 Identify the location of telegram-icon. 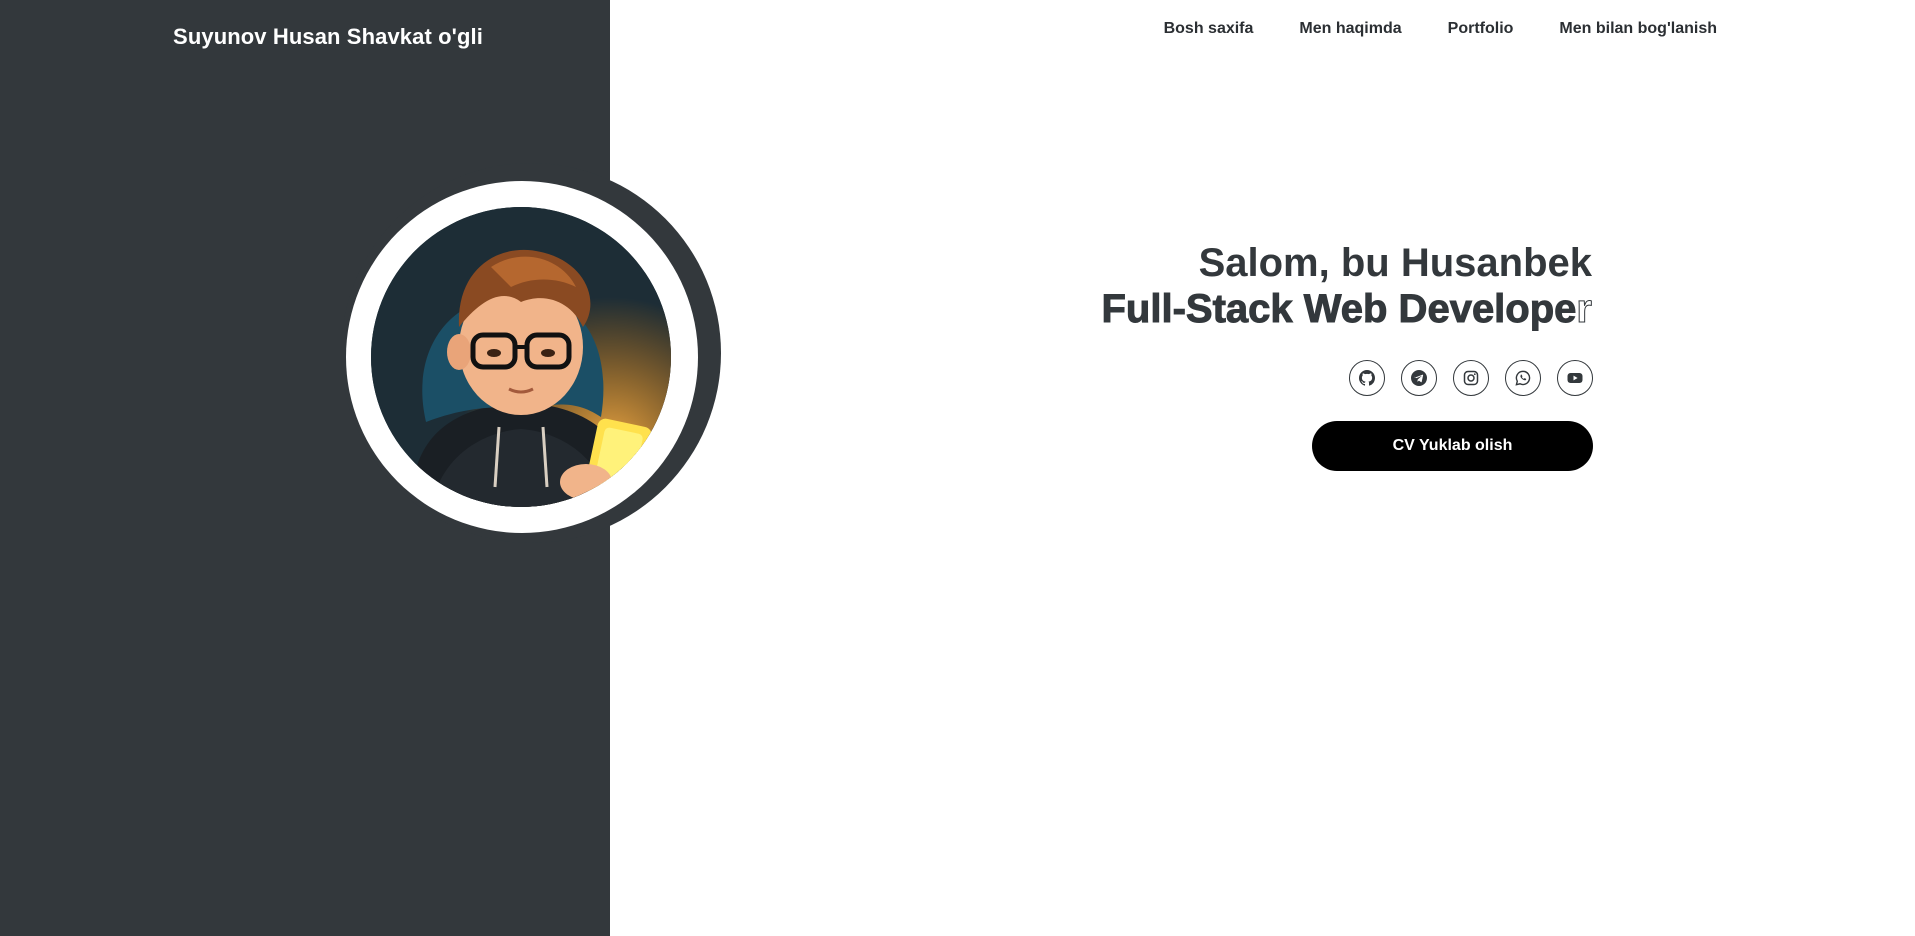
(1419, 378).